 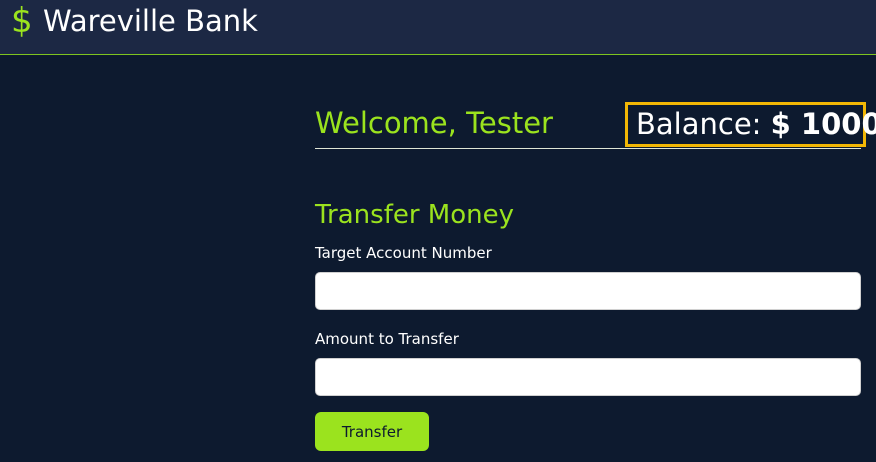 I want to click on app-header: $ Wareville Bank, so click(x=438, y=27).